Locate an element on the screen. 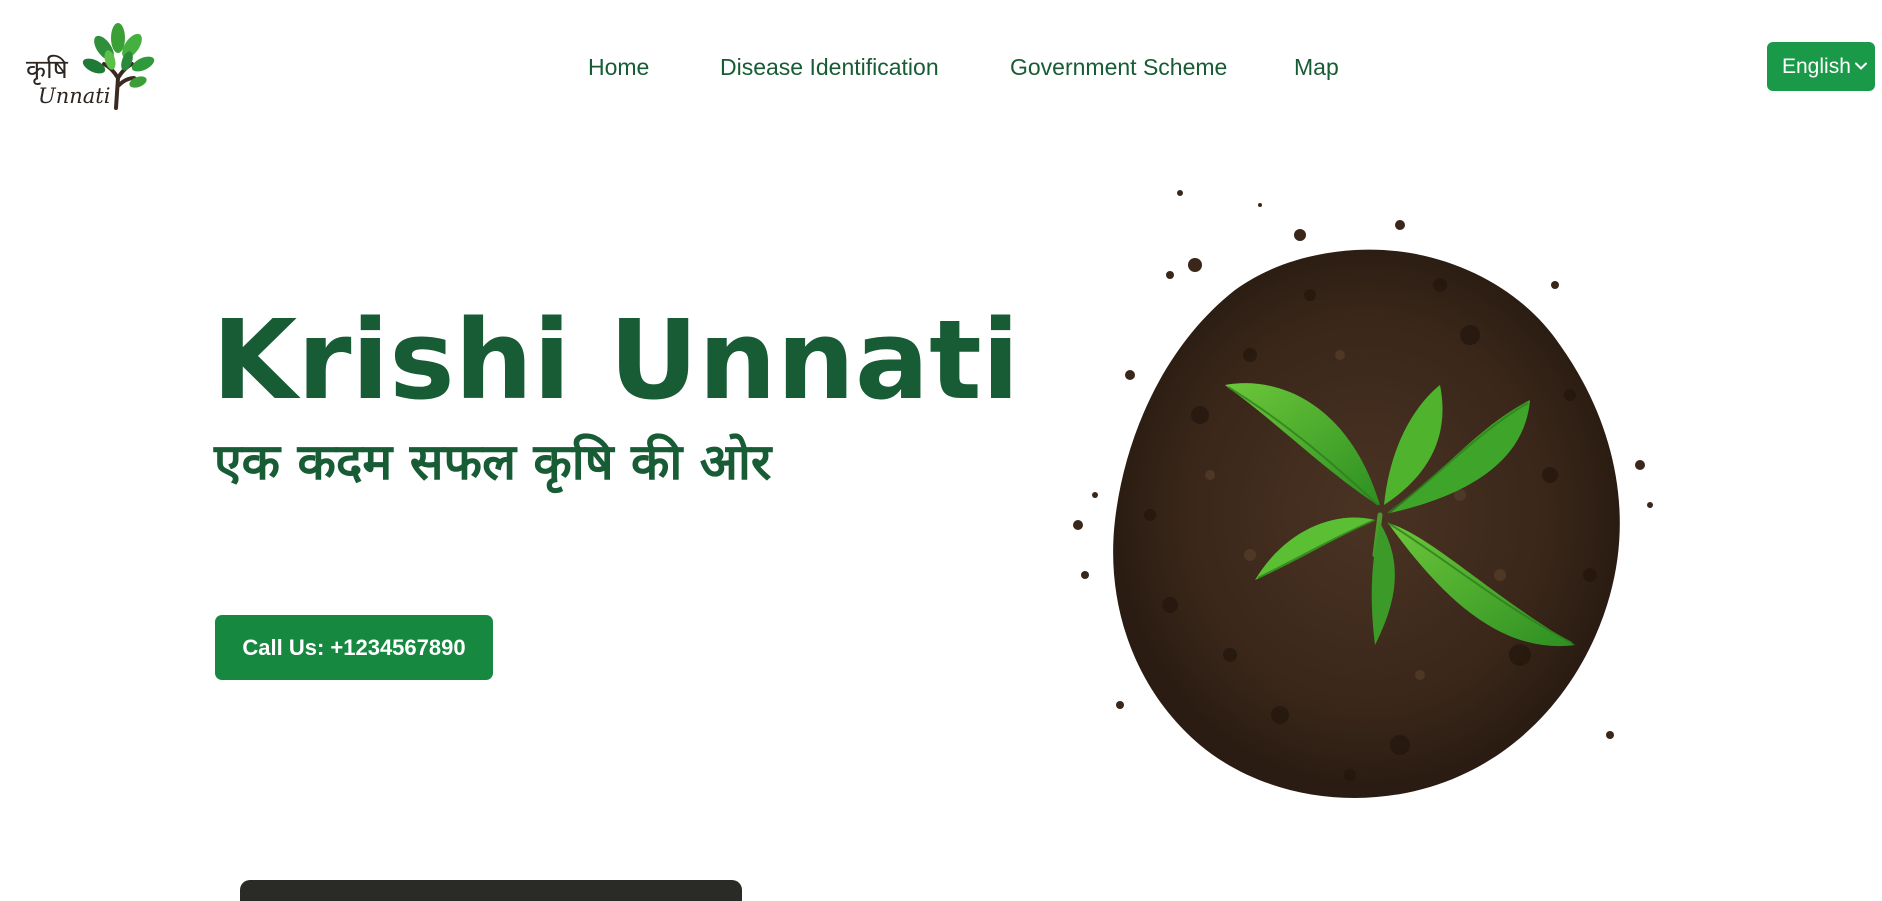 This screenshot has width=1882, height=901. media-card is located at coordinates (491, 890).